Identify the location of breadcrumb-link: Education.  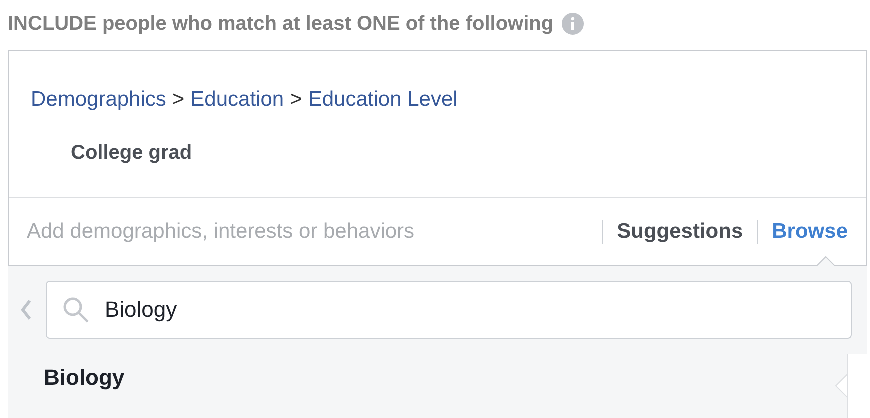
(237, 100).